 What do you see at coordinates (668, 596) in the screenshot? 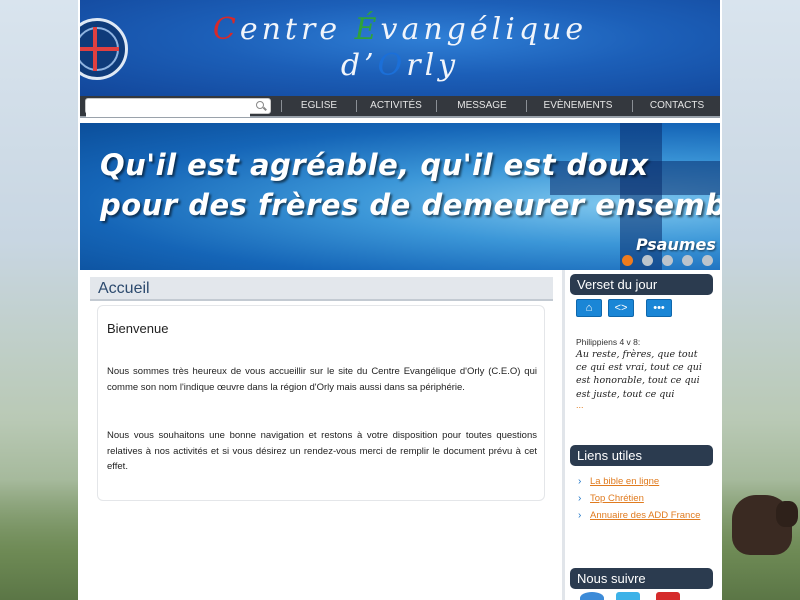
I see `youtube-icon` at bounding box center [668, 596].